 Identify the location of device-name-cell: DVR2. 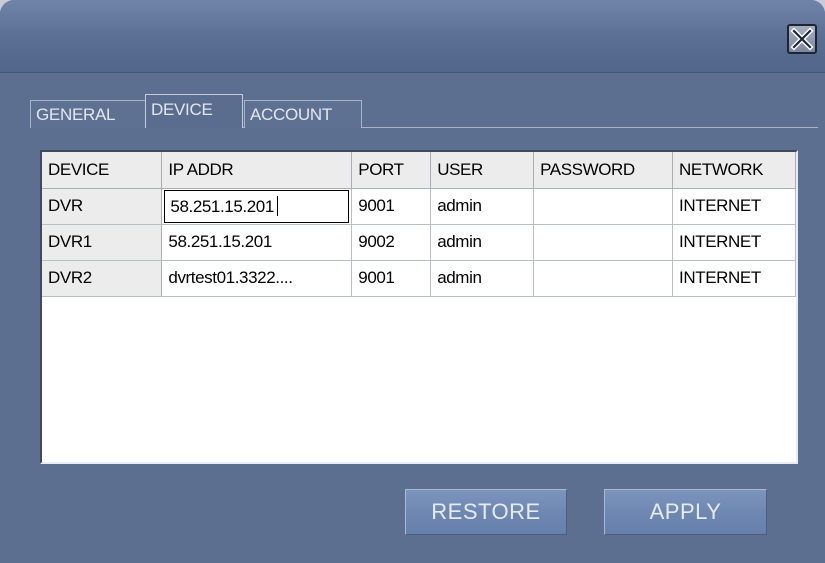
(102, 278).